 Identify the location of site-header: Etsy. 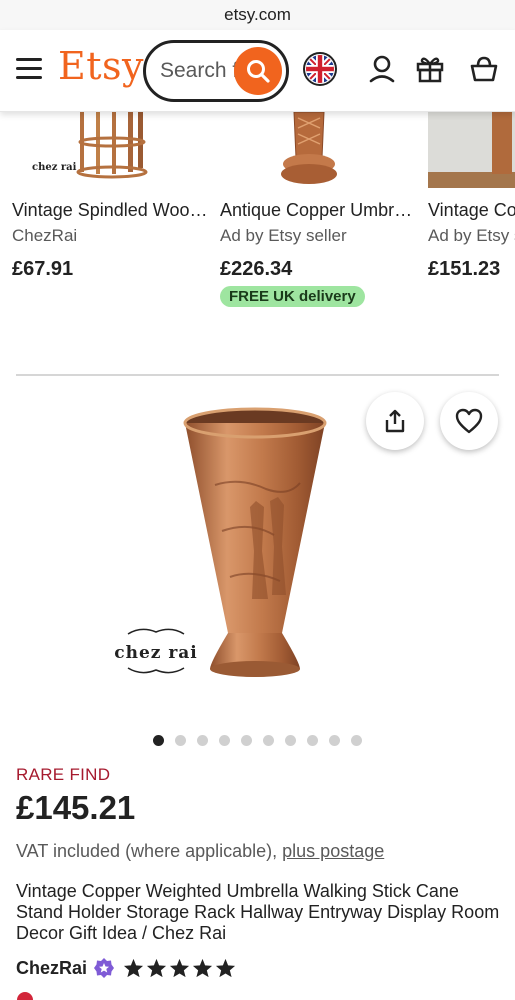
(257, 71).